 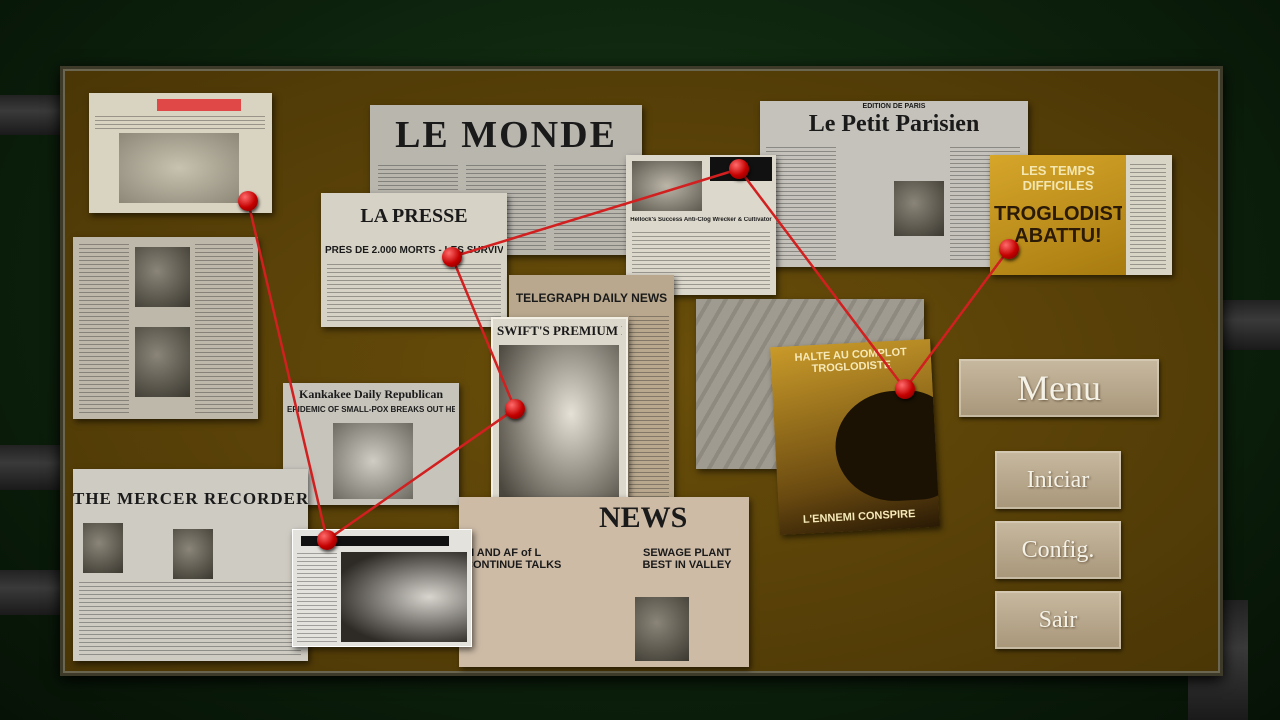 What do you see at coordinates (1058, 178) in the screenshot?
I see `clipping-poster-top: LES TEMPS DIFFICILES` at bounding box center [1058, 178].